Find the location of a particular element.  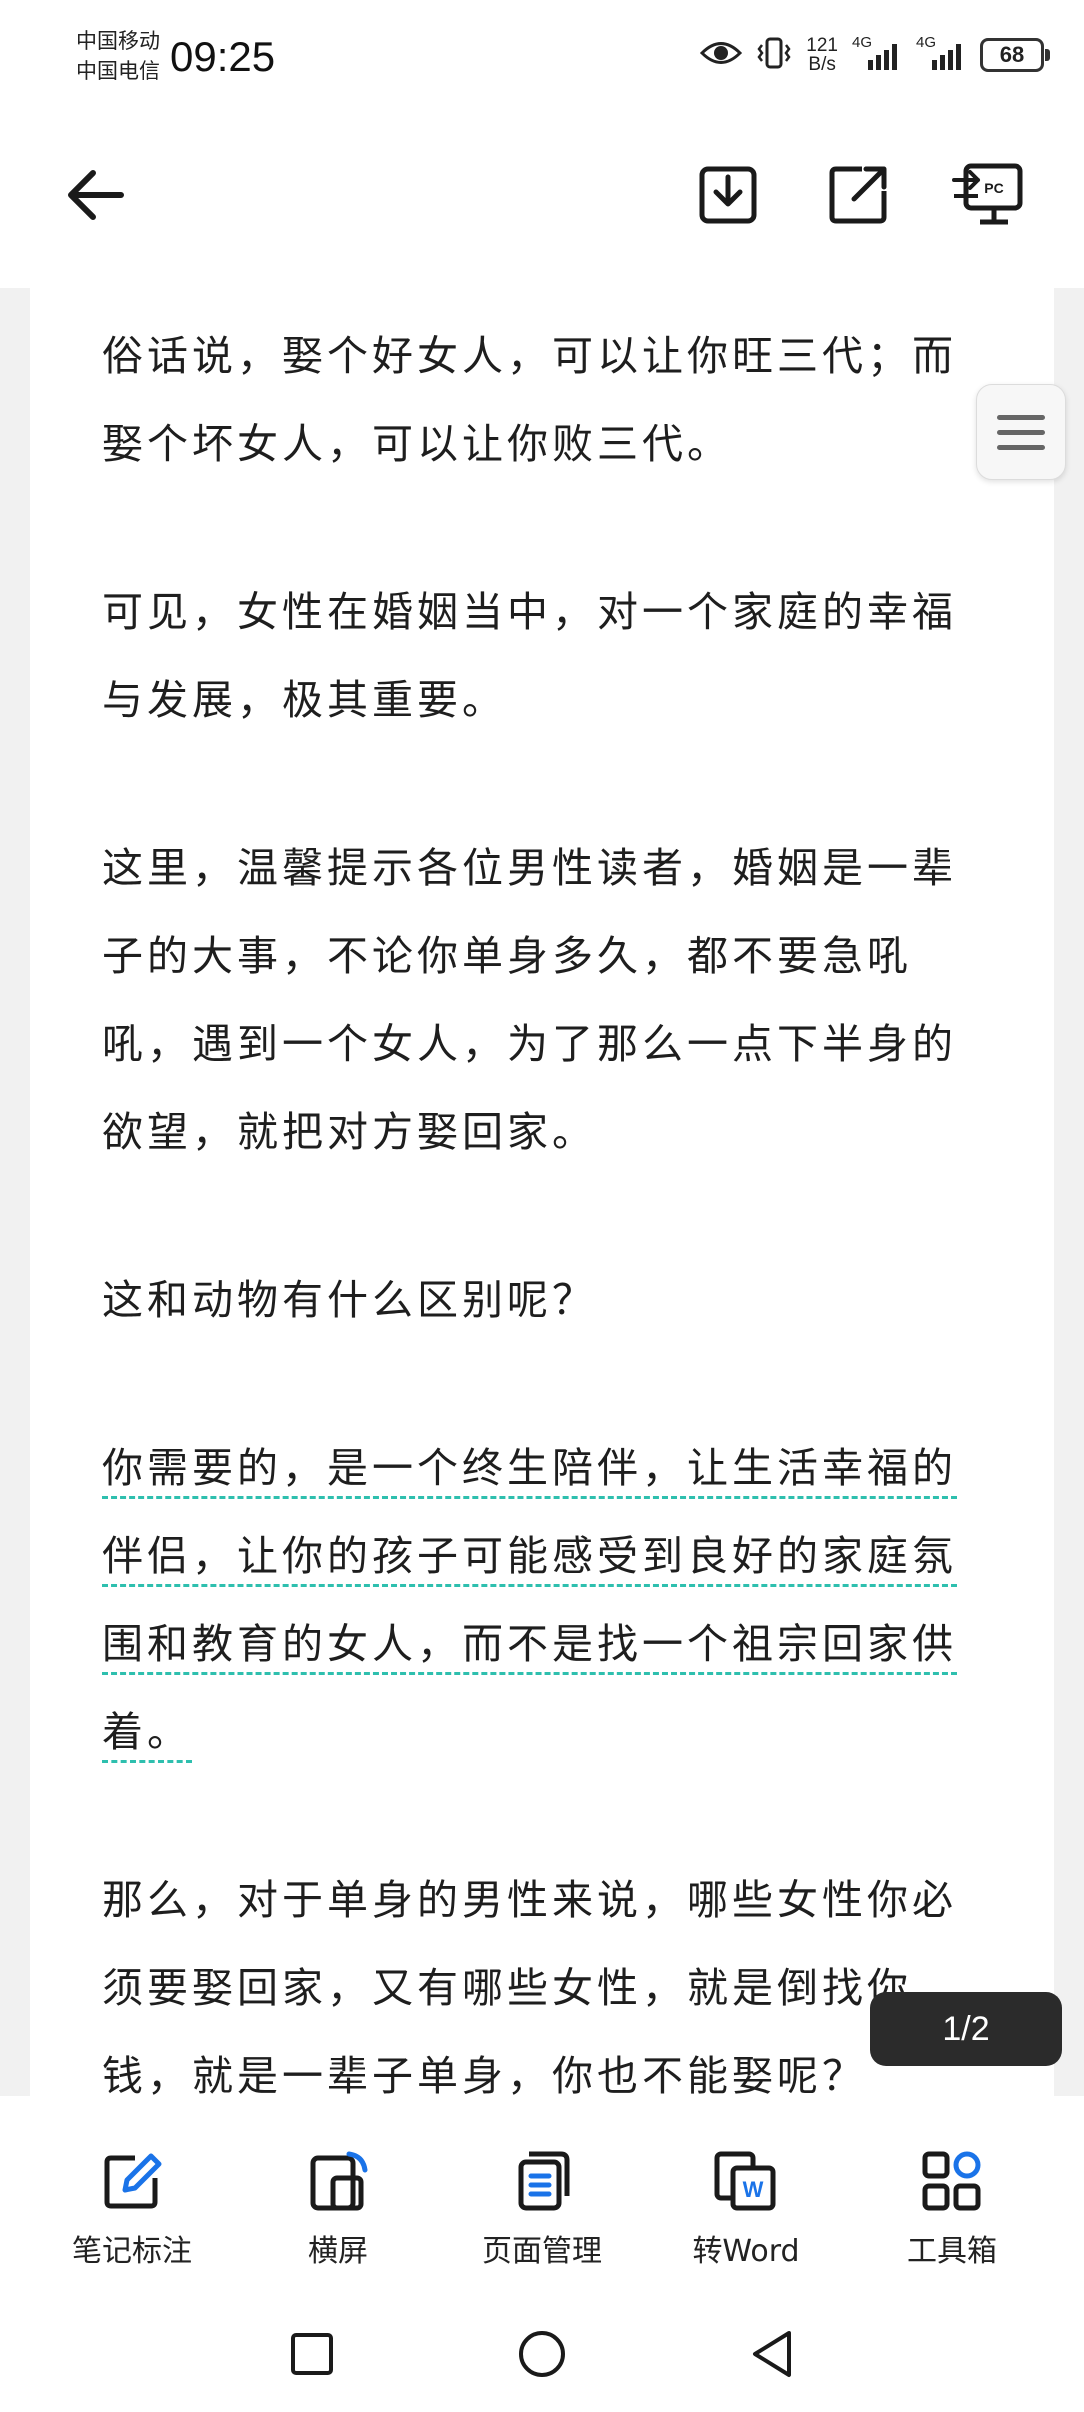

back-nav-button is located at coordinates (772, 2354).